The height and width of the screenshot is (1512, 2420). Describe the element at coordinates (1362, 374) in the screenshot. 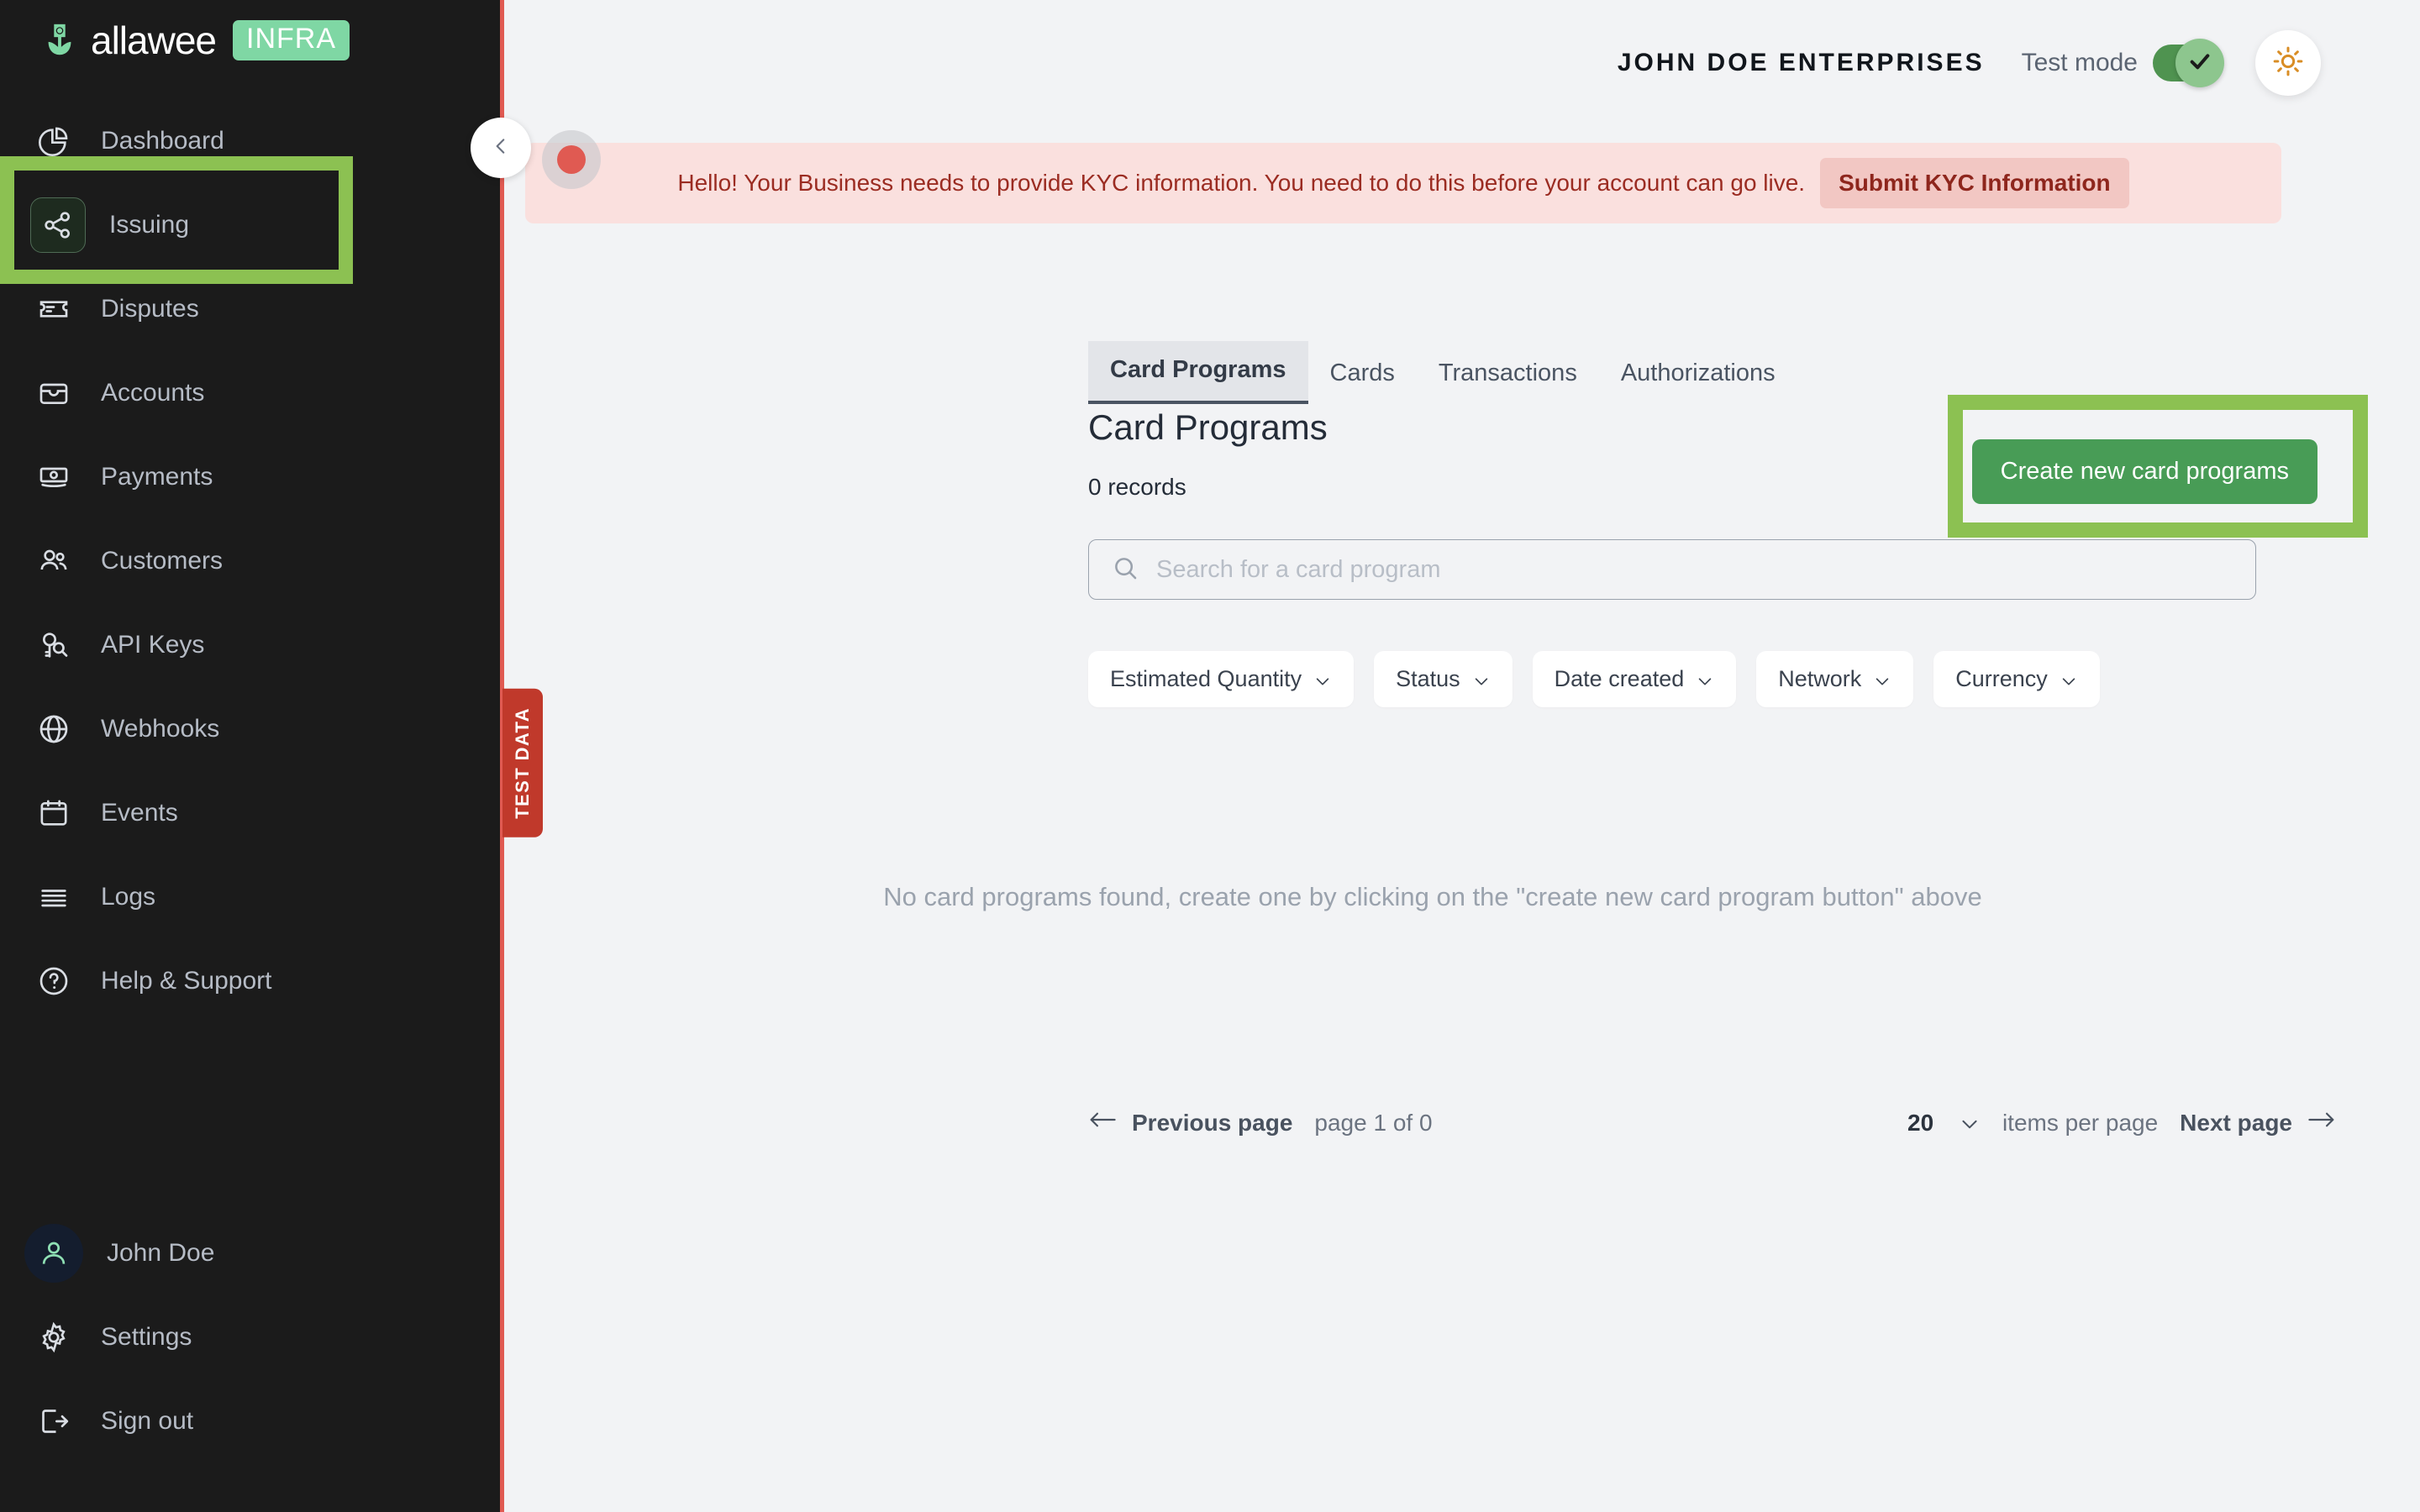

I see `tab-cards: Cards` at that location.